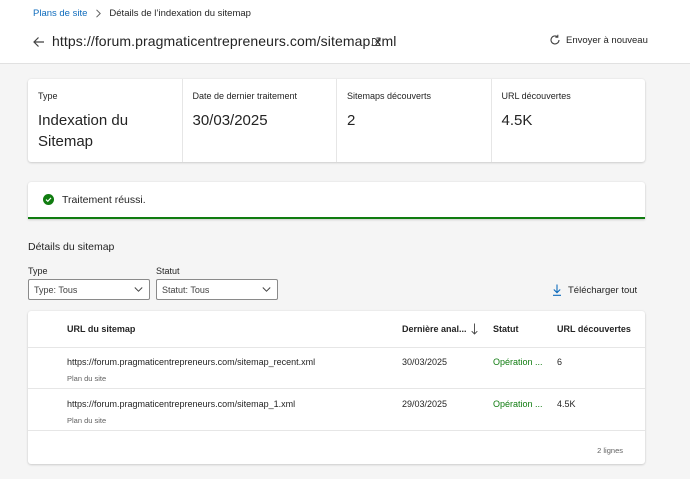 Image resolution: width=690 pixels, height=479 pixels. I want to click on success-check-icon, so click(48, 199).